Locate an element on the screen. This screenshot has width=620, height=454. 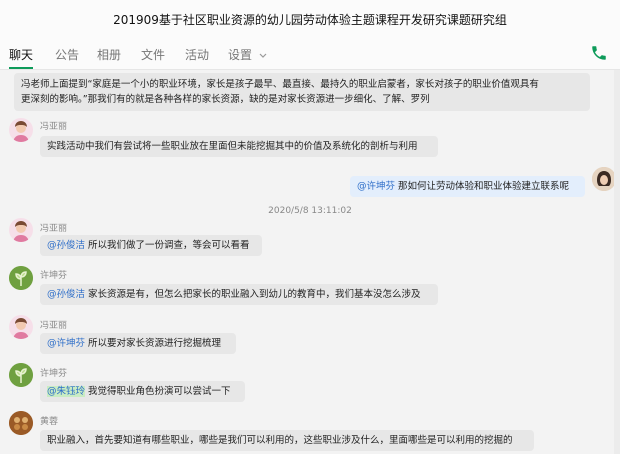
avatar-photo-icon is located at coordinates (604, 179).